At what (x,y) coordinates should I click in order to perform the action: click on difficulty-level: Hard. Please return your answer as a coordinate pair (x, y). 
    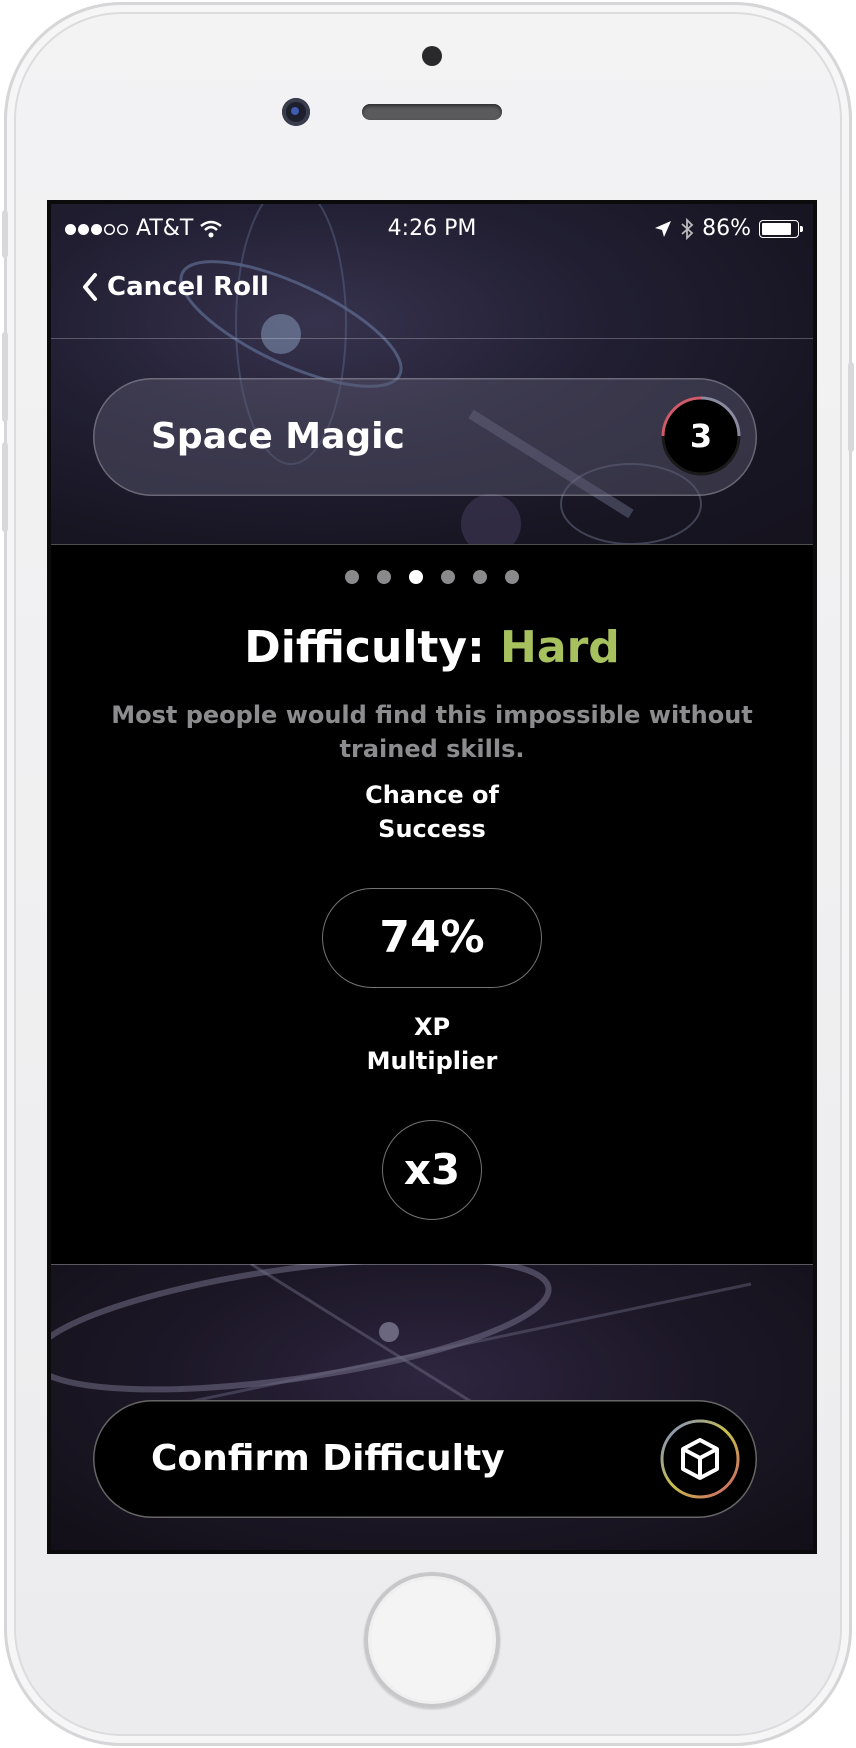
    Looking at the image, I should click on (560, 647).